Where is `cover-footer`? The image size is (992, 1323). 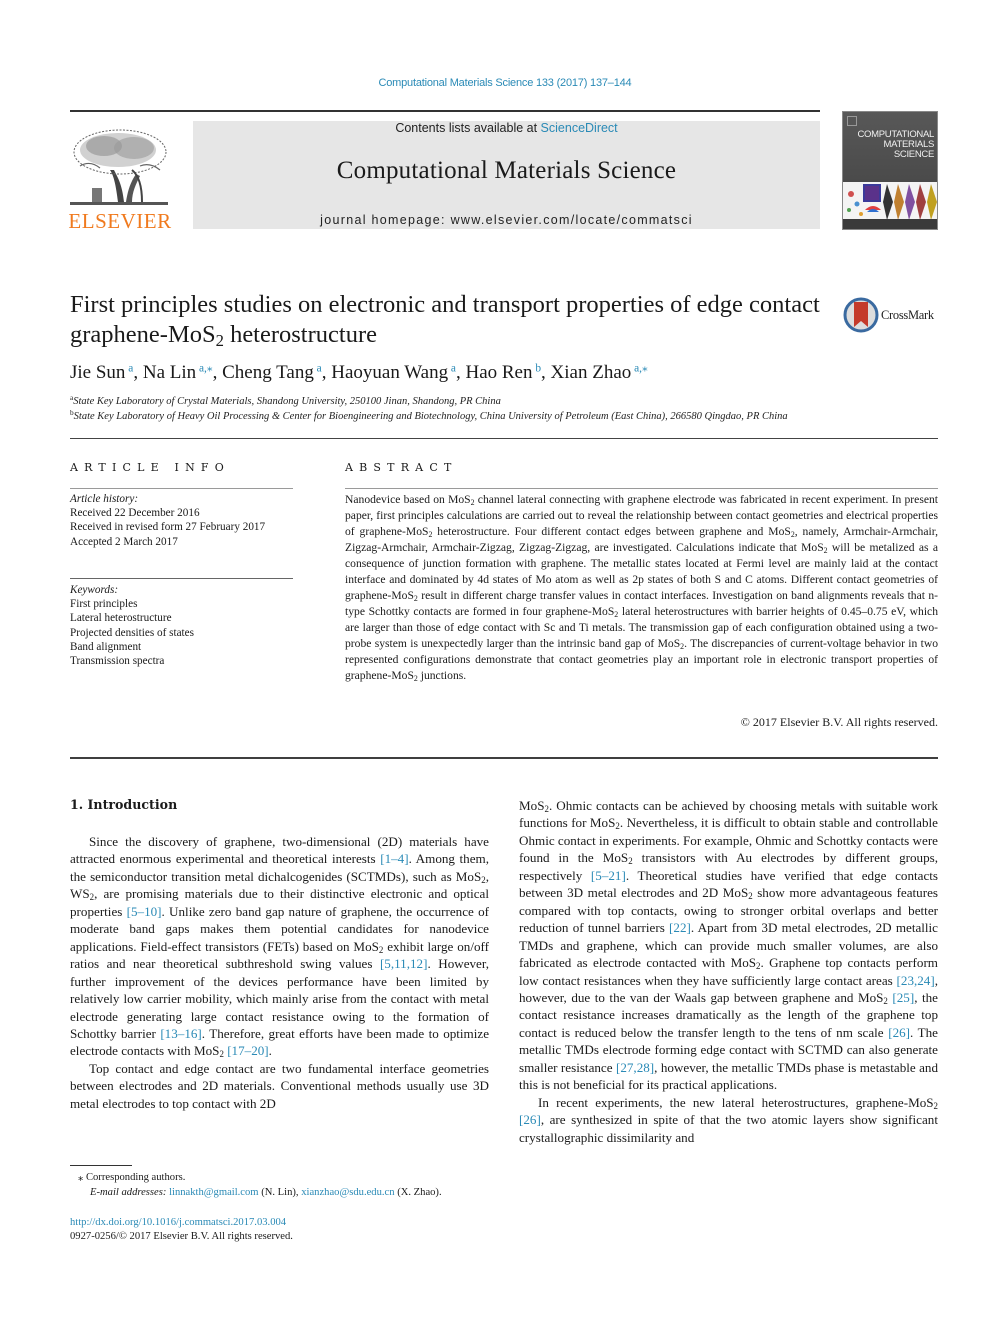 cover-footer is located at coordinates (890, 224).